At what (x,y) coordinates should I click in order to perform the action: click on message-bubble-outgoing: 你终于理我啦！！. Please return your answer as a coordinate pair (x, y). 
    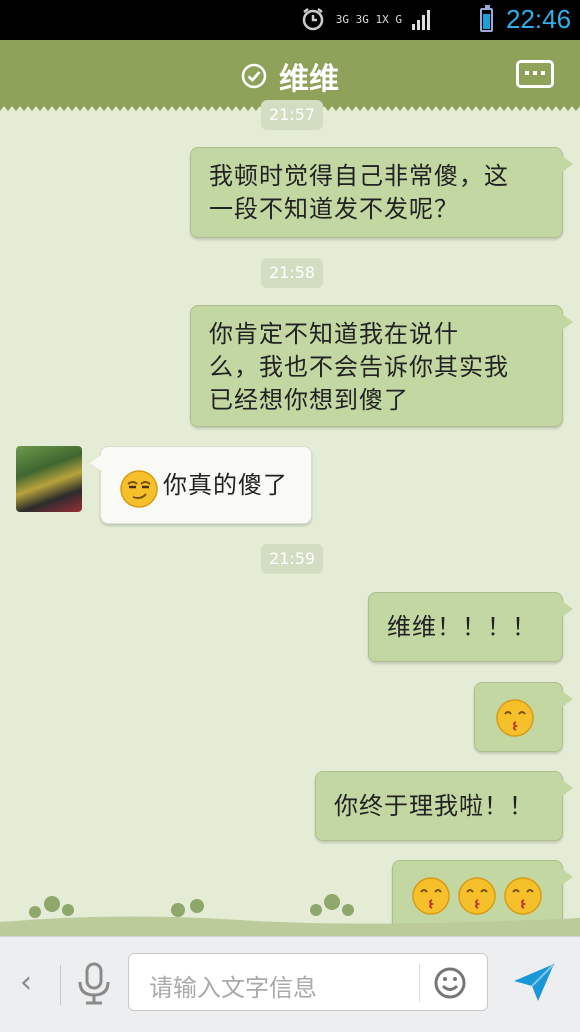
    Looking at the image, I should click on (444, 806).